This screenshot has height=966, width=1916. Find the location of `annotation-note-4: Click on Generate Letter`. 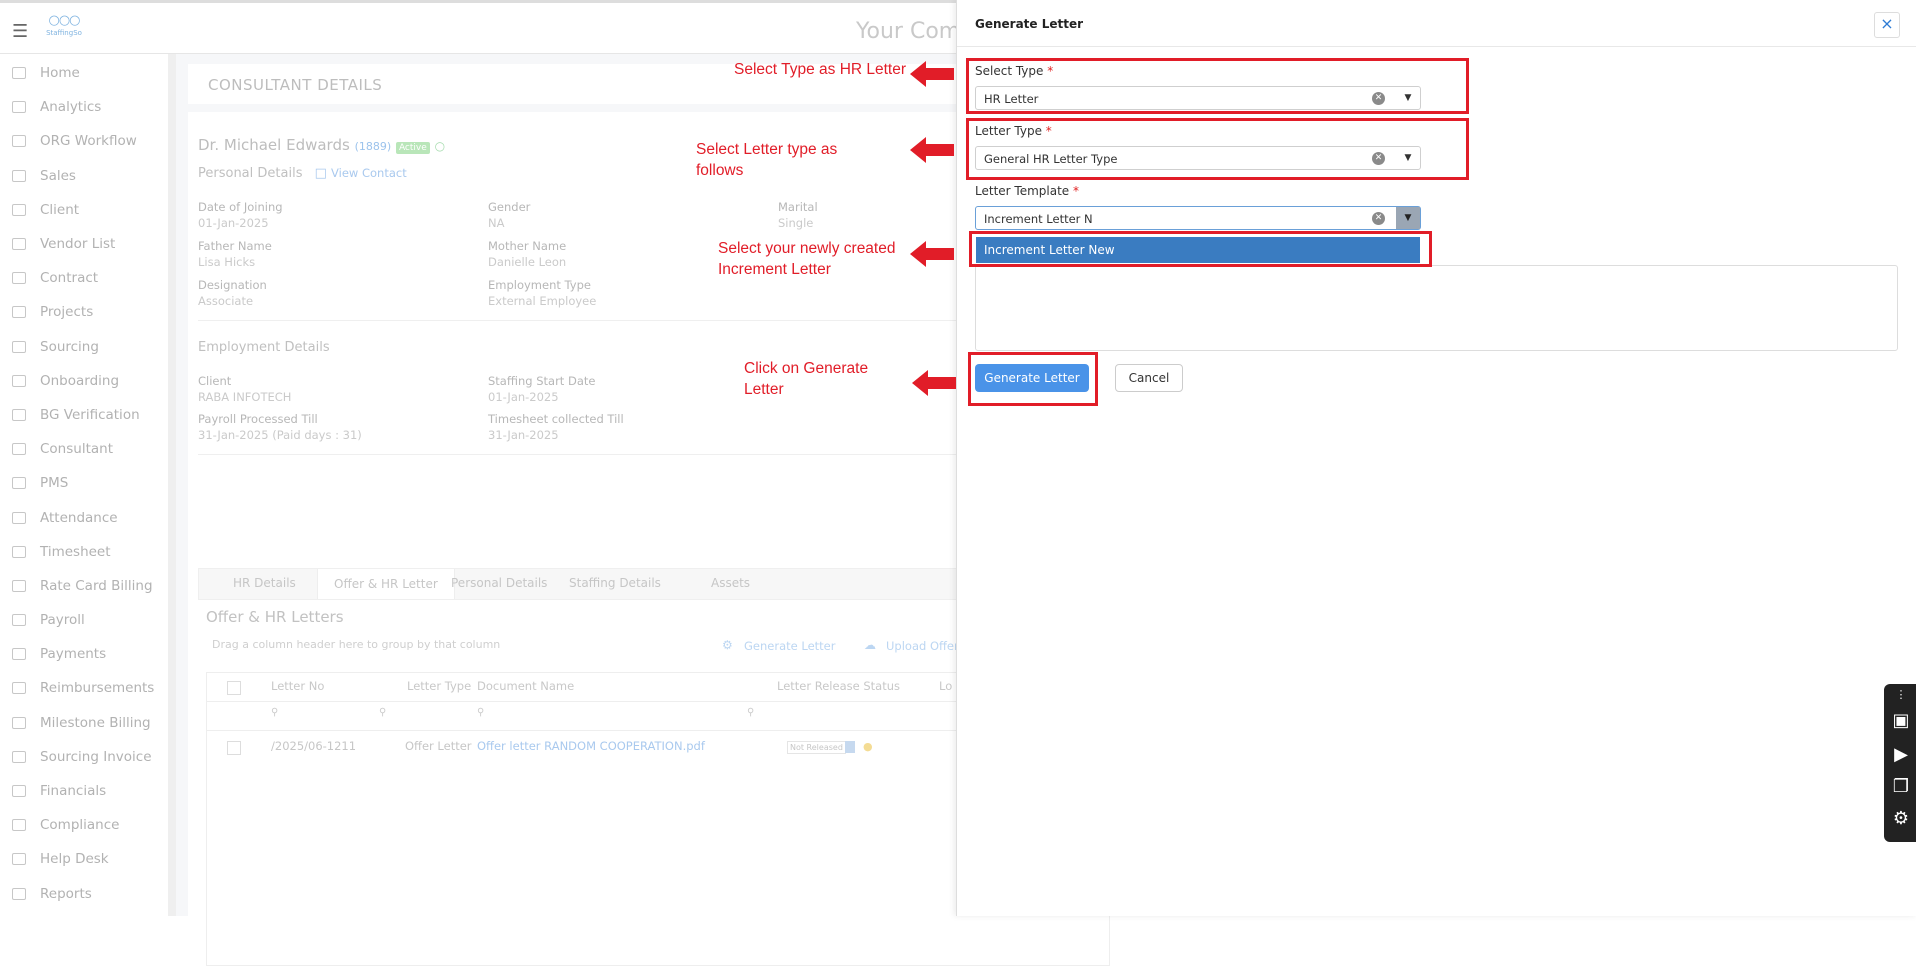

annotation-note-4: Click on Generate Letter is located at coordinates (806, 379).